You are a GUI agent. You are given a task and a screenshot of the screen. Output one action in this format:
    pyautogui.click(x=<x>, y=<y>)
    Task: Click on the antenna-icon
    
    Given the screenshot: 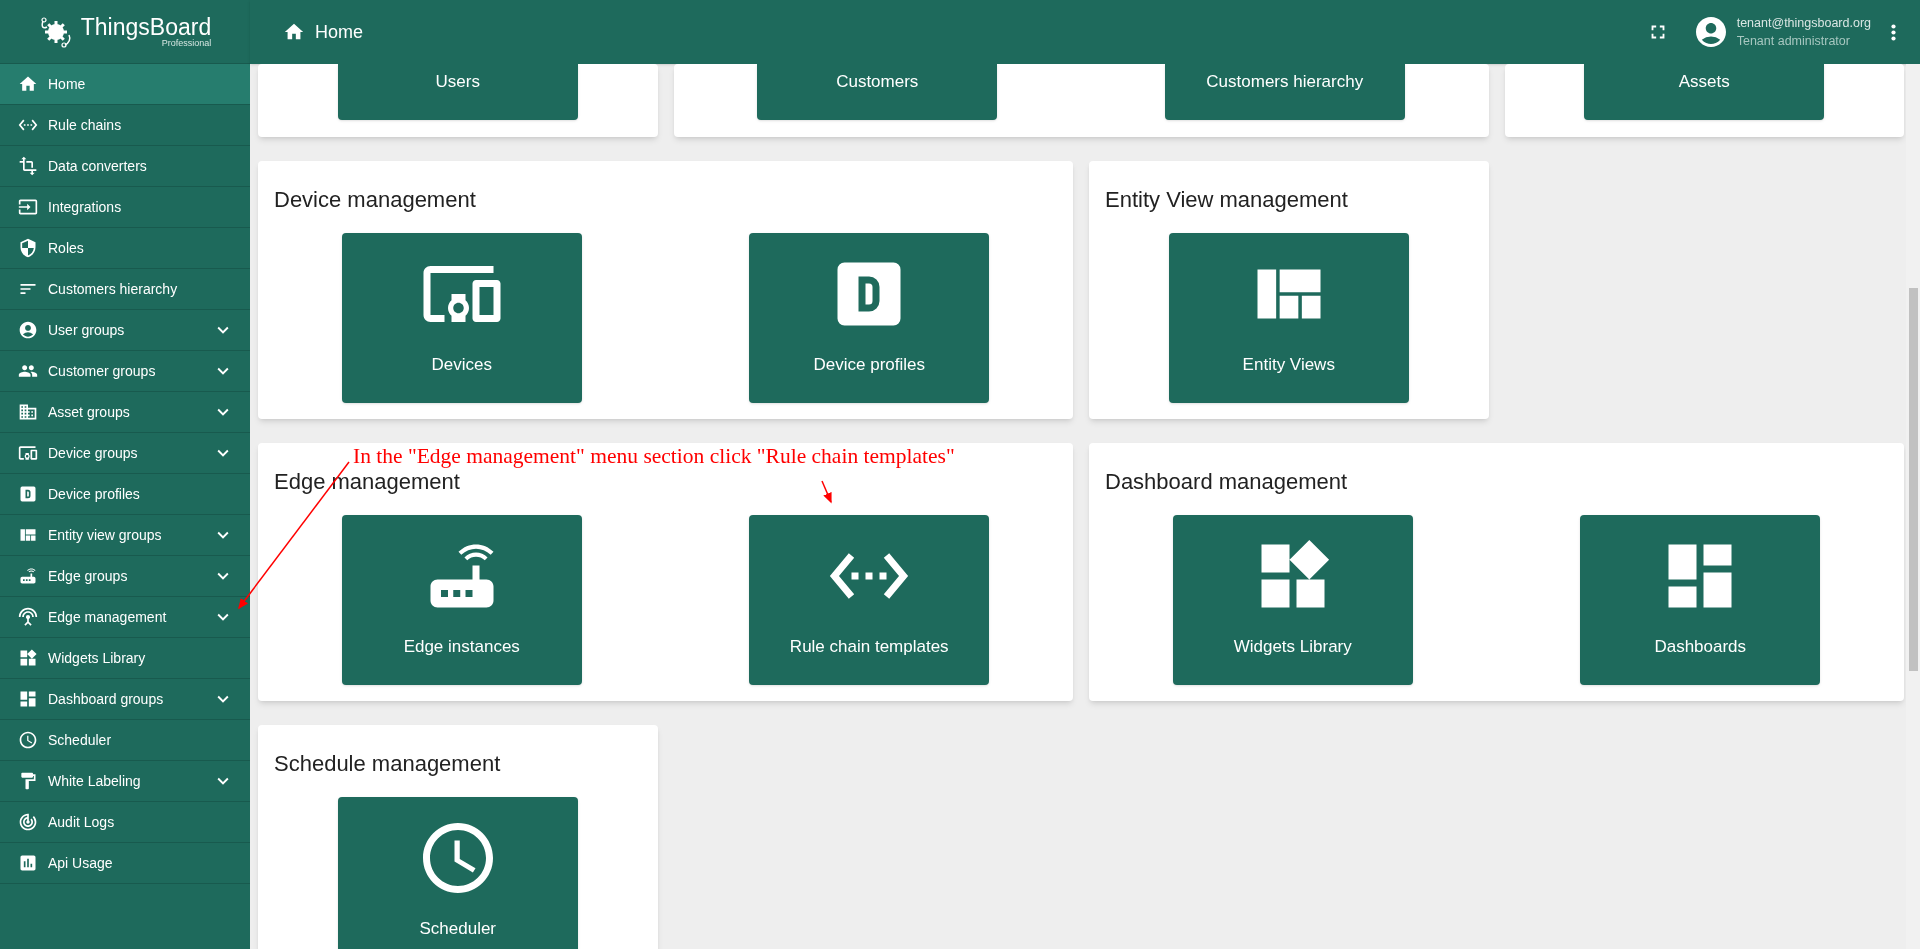 What is the action you would take?
    pyautogui.click(x=28, y=617)
    